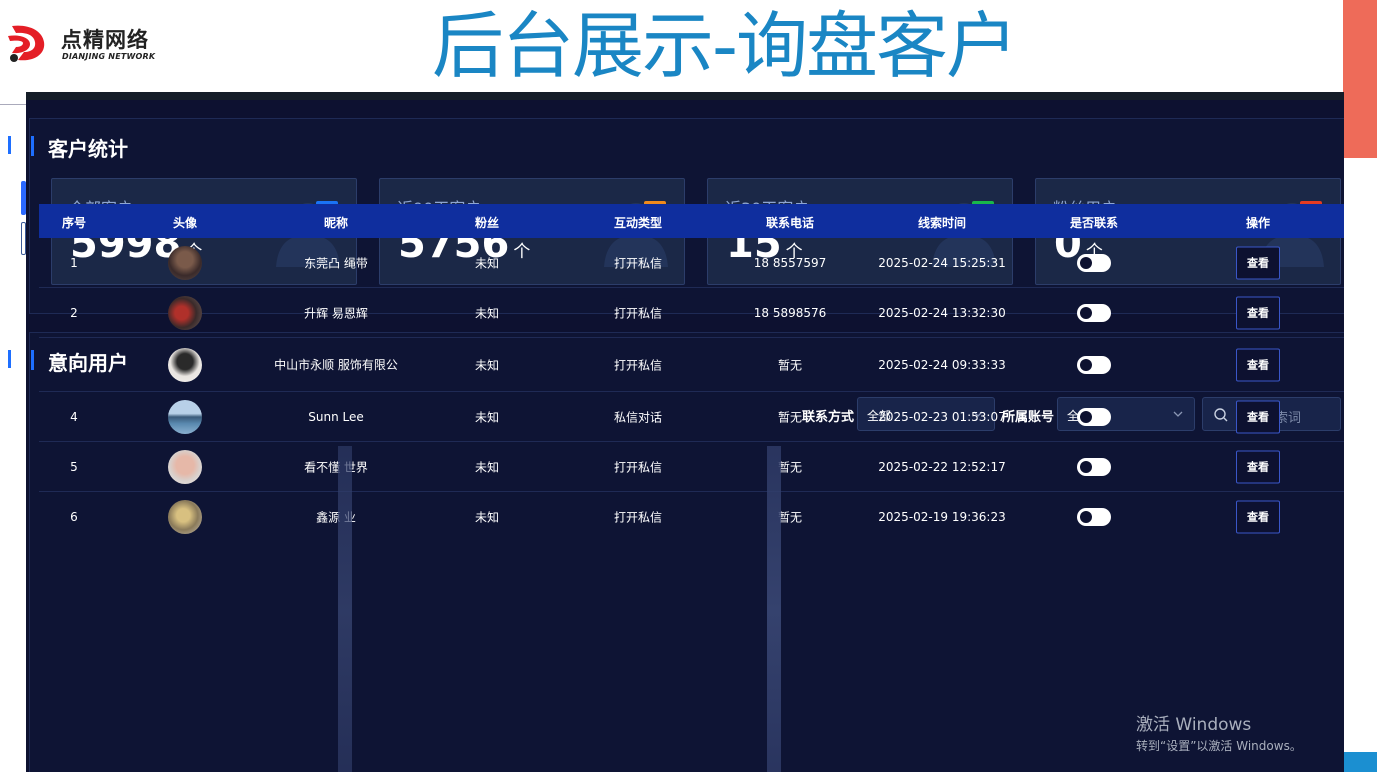  Describe the element at coordinates (74, 467) in the screenshot. I see `cell-index: 5` at that location.